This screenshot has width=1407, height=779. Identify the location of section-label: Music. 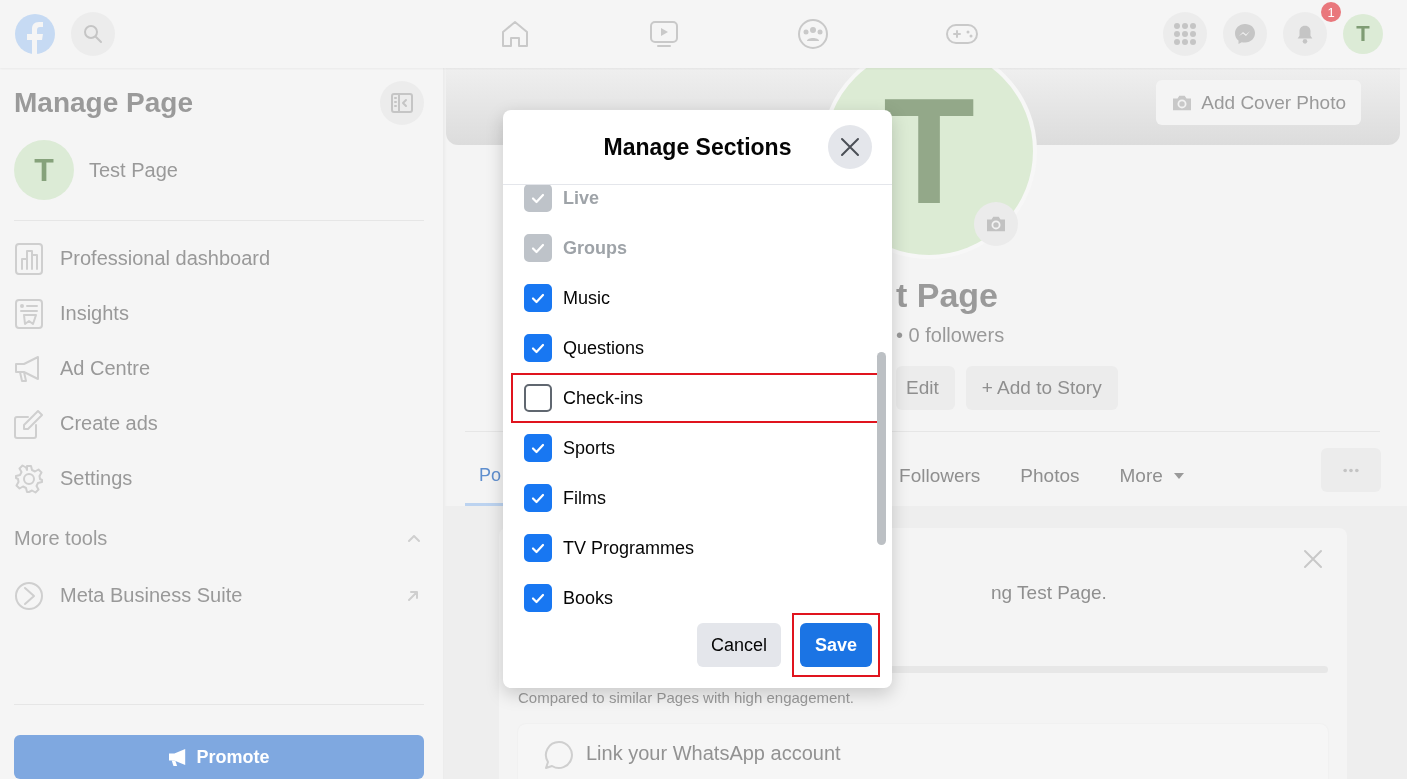
(586, 298).